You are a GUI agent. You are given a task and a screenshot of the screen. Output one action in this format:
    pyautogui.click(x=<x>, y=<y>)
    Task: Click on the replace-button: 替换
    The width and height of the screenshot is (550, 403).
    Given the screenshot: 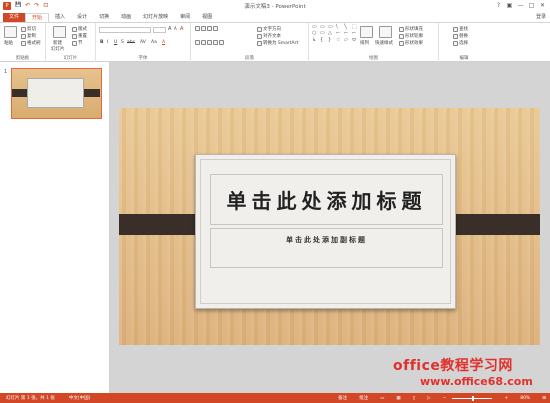 What is the action you would take?
    pyautogui.click(x=460, y=36)
    